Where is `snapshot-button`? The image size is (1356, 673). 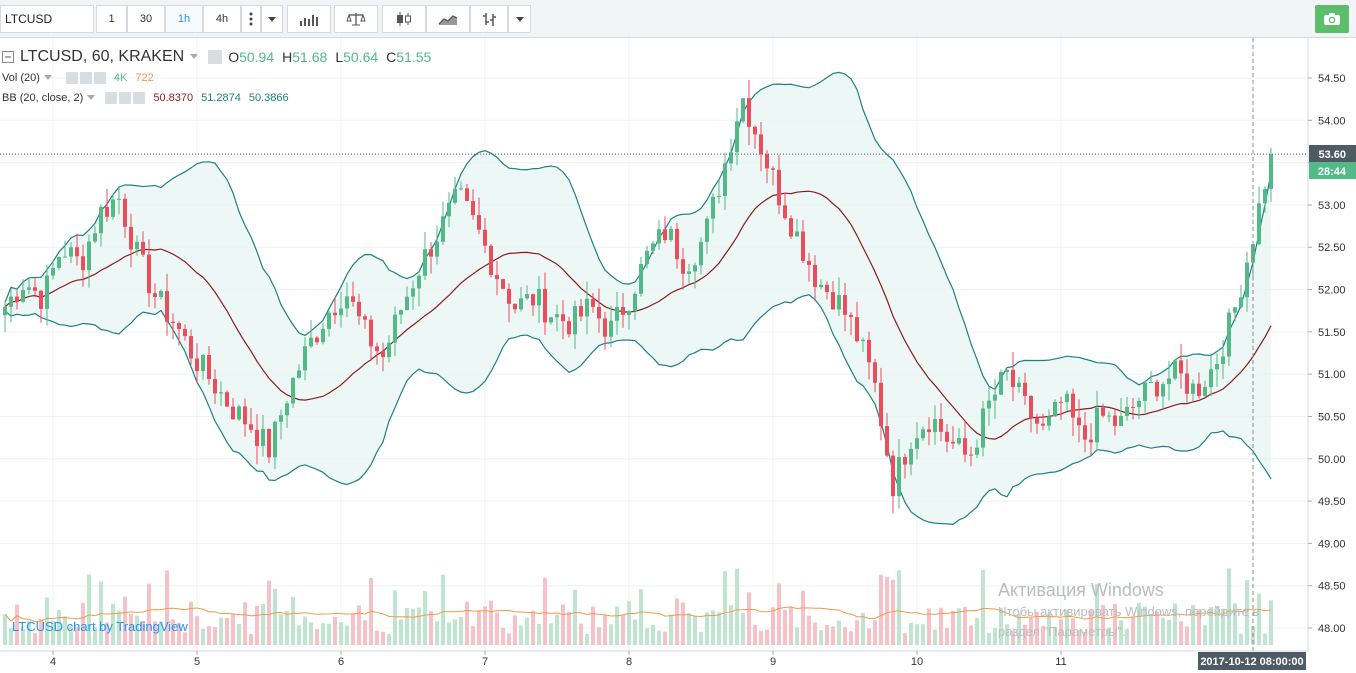 snapshot-button is located at coordinates (1332, 19).